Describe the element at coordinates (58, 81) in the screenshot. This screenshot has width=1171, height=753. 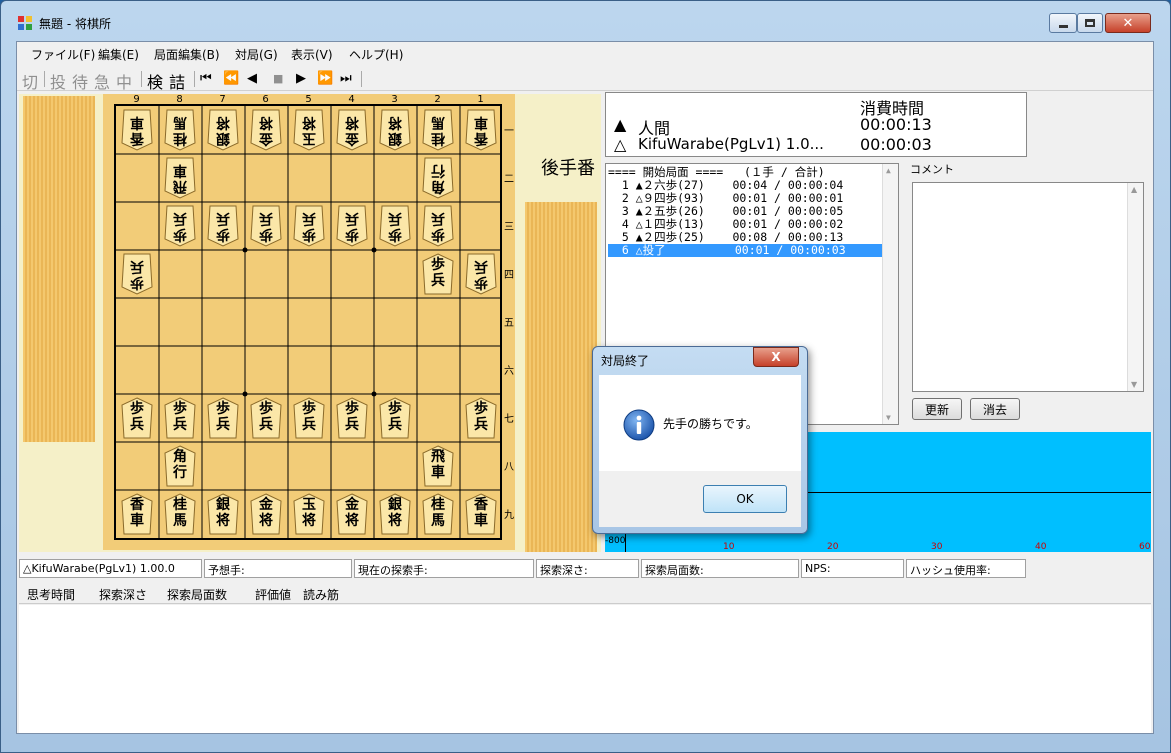
I see `tool-resign: 投` at that location.